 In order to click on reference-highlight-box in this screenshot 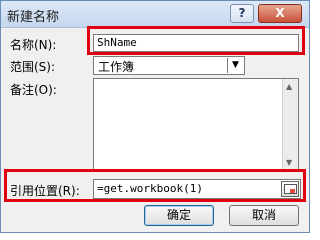, I will do `click(155, 185)`.